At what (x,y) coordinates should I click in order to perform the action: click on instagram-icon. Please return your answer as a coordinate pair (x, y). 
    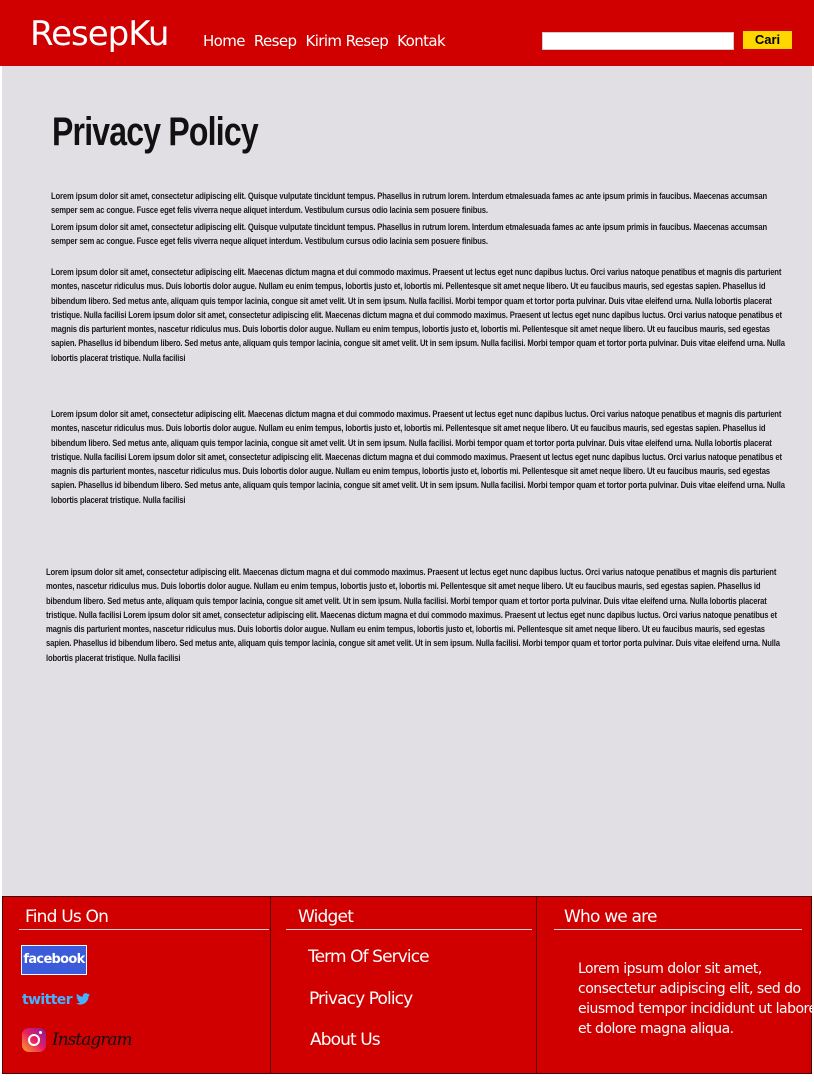
    Looking at the image, I should click on (34, 1040).